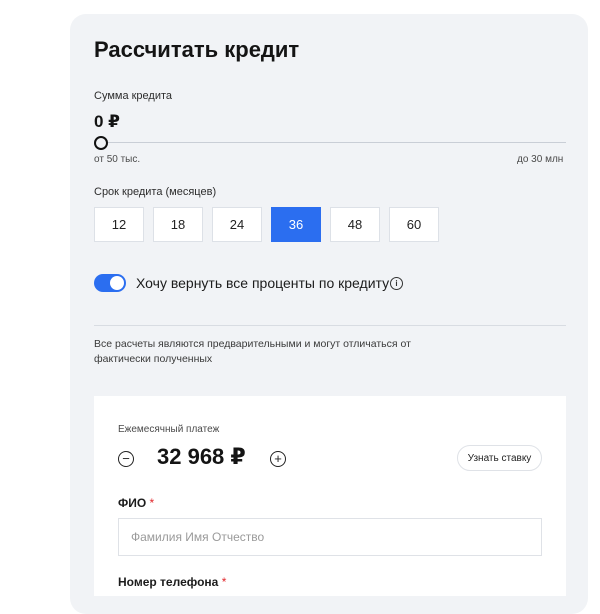  Describe the element at coordinates (107, 121) in the screenshot. I see `amount-value: 0 ₽` at that location.